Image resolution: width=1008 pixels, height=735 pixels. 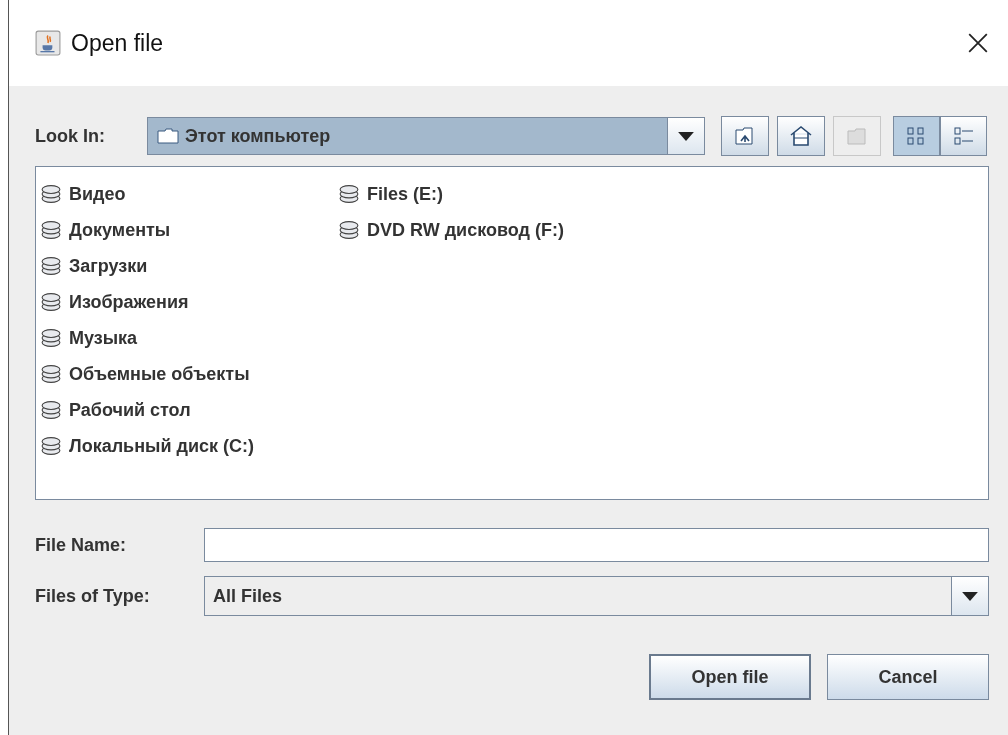 I want to click on drive-item: Объемные объекты, so click(x=190, y=374).